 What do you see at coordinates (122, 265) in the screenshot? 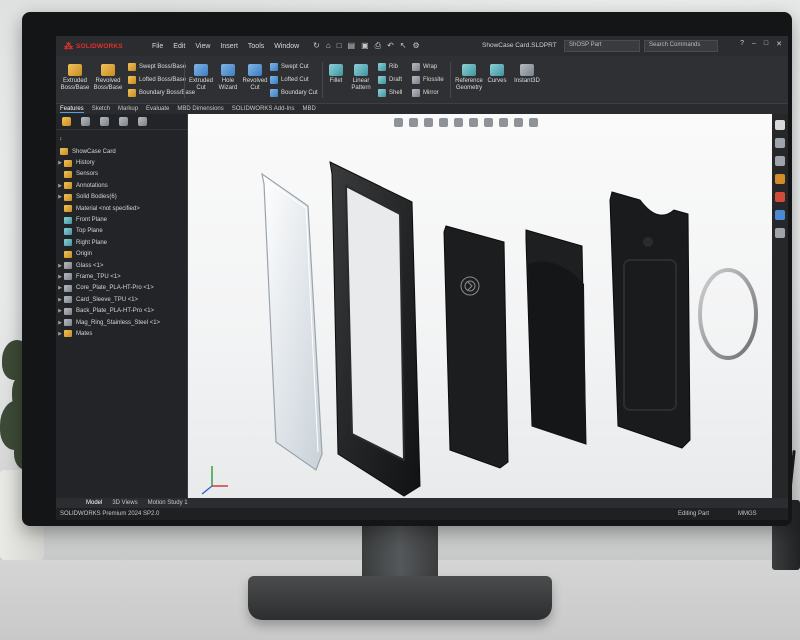
I see `tree-item: ▶ Glass <1>` at bounding box center [122, 265].